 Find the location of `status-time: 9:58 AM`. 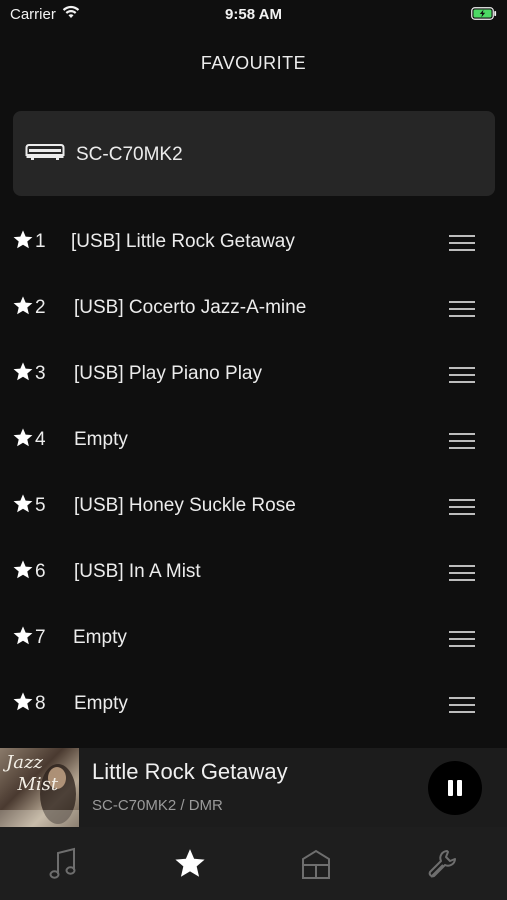

status-time: 9:58 AM is located at coordinates (253, 14).